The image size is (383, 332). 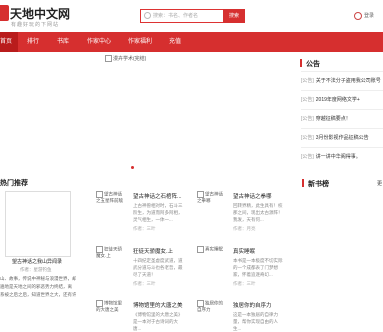 What do you see at coordinates (125, 59) in the screenshot?
I see `banner-image: 漫卉学术(完结)` at bounding box center [125, 59].